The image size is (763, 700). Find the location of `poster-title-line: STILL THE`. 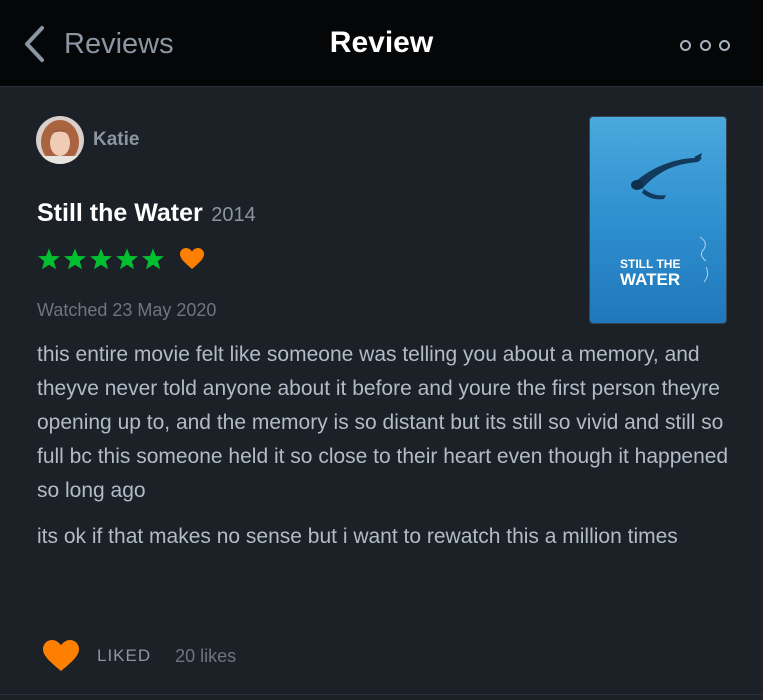

poster-title-line: STILL THE is located at coordinates (650, 264).